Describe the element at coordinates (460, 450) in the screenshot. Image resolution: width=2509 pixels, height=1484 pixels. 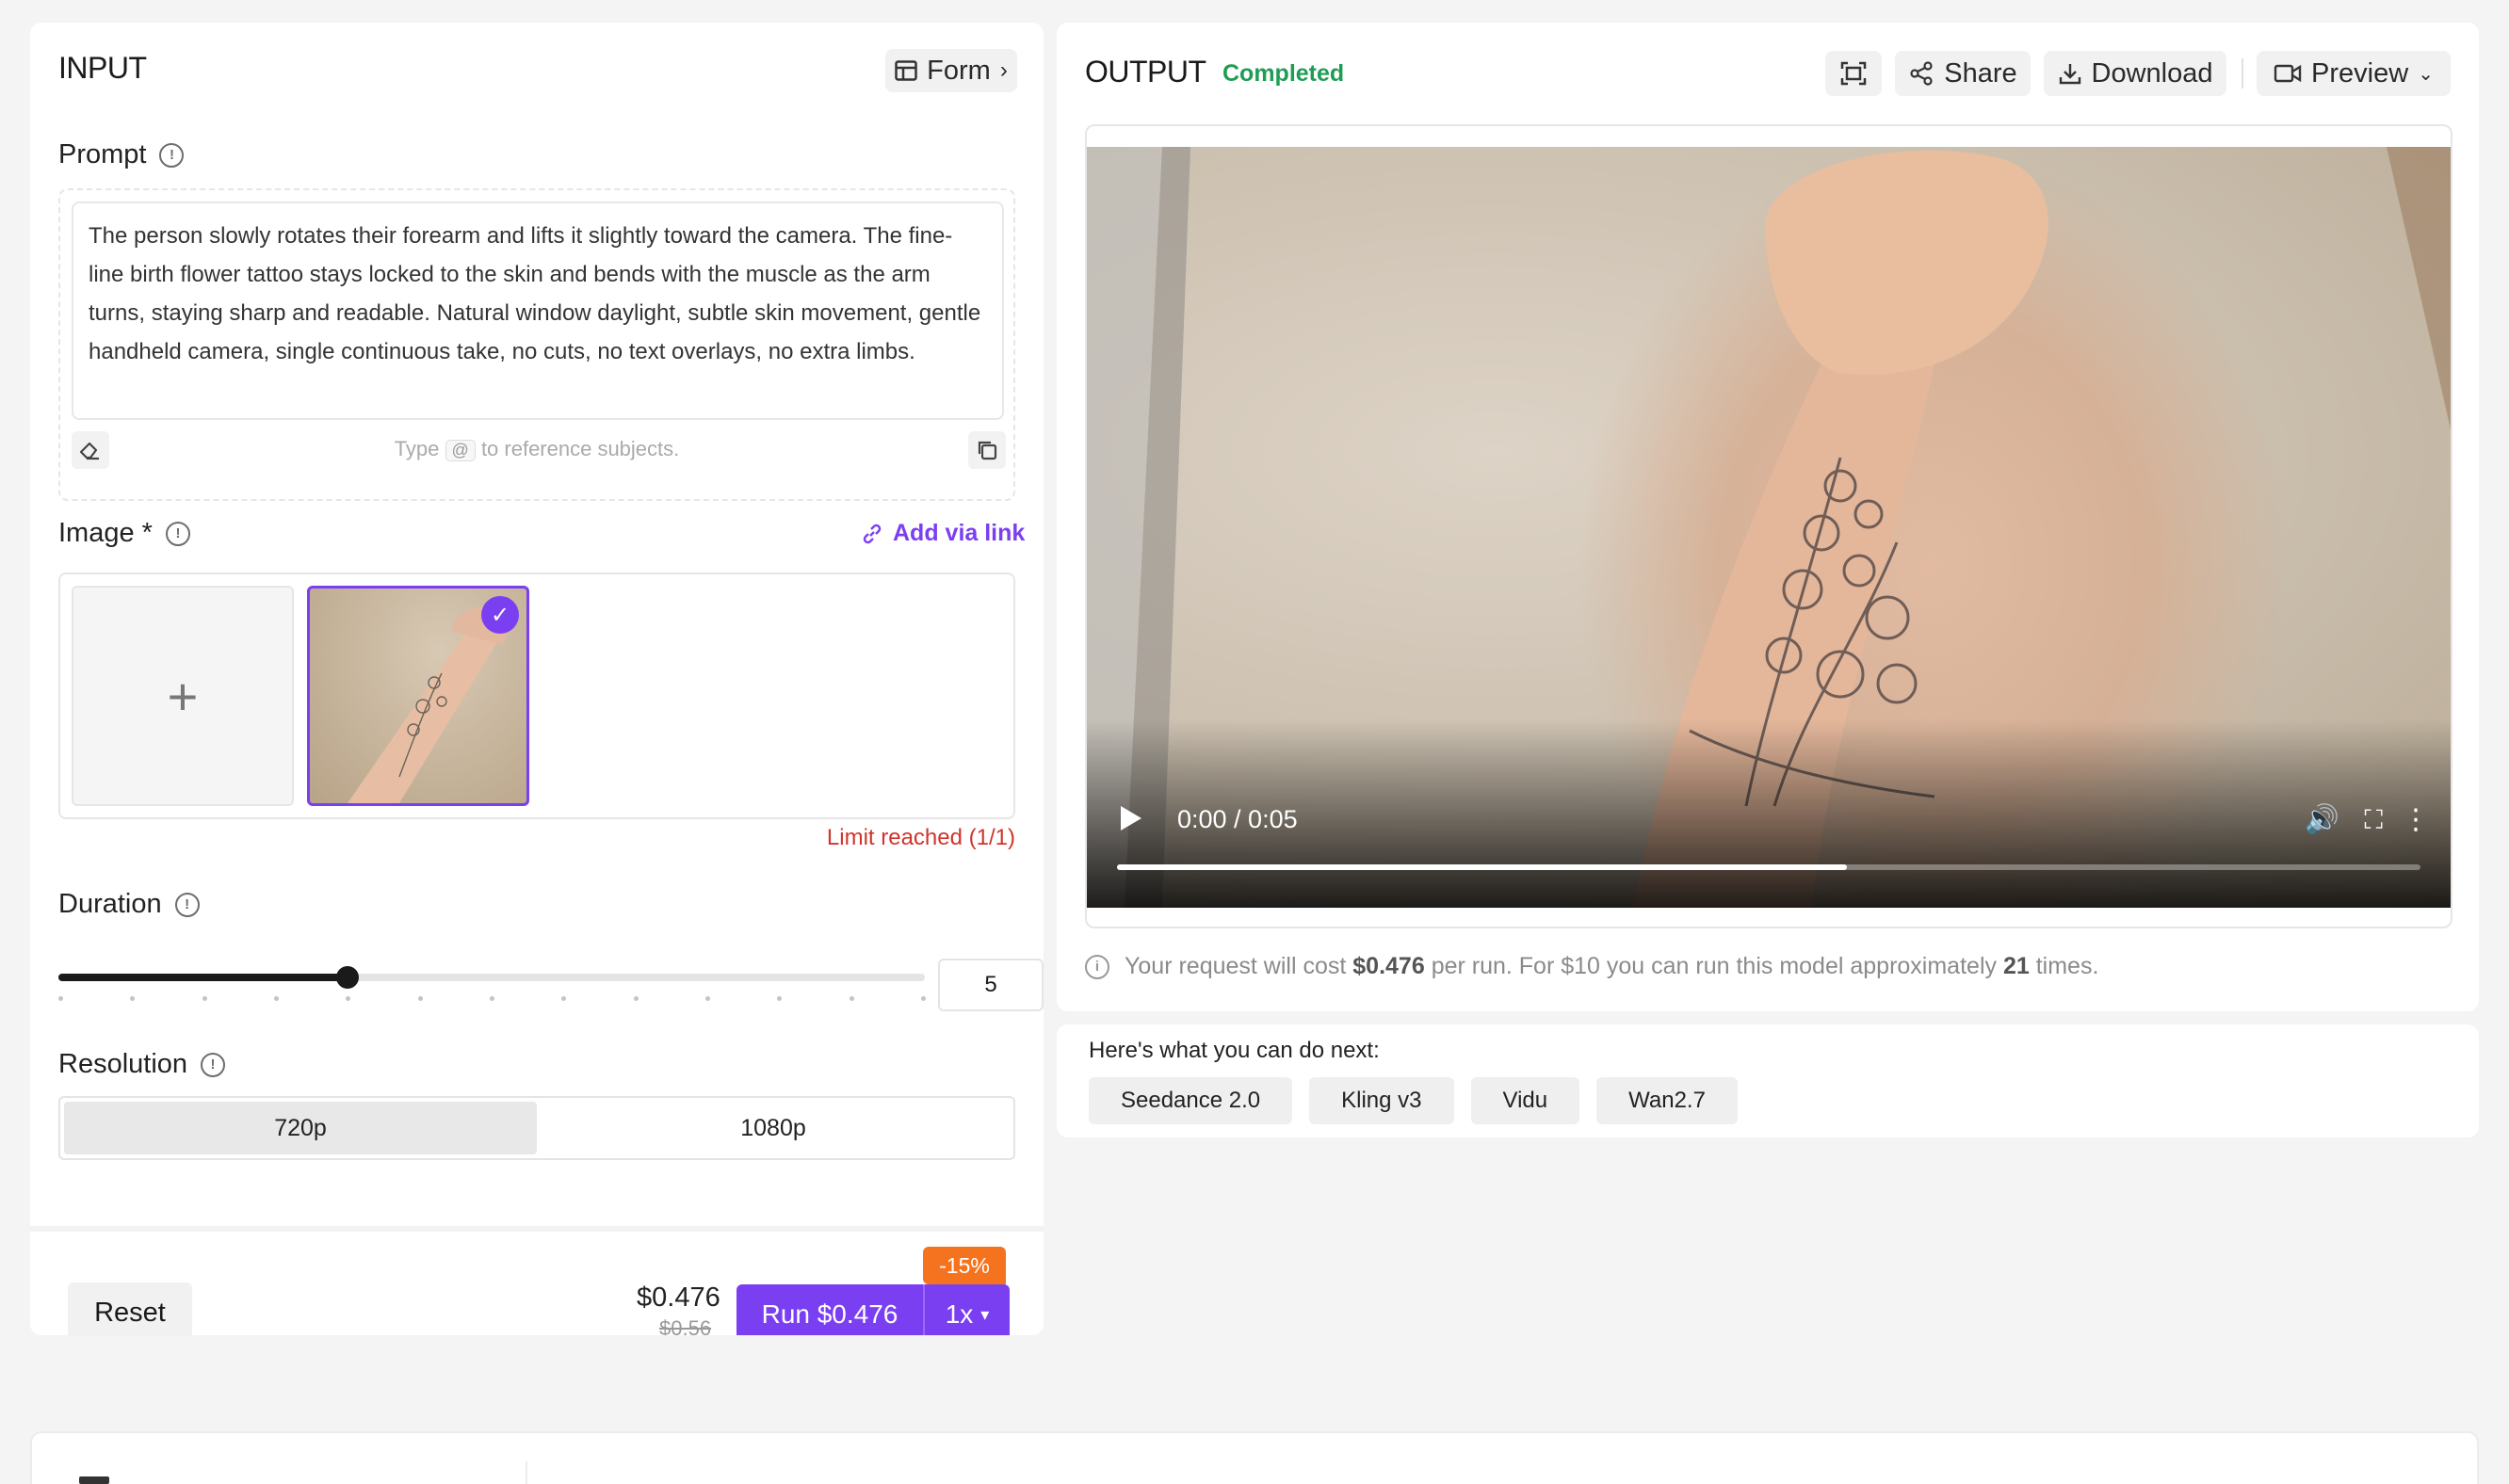
I see `prompt-hint-key: @` at that location.